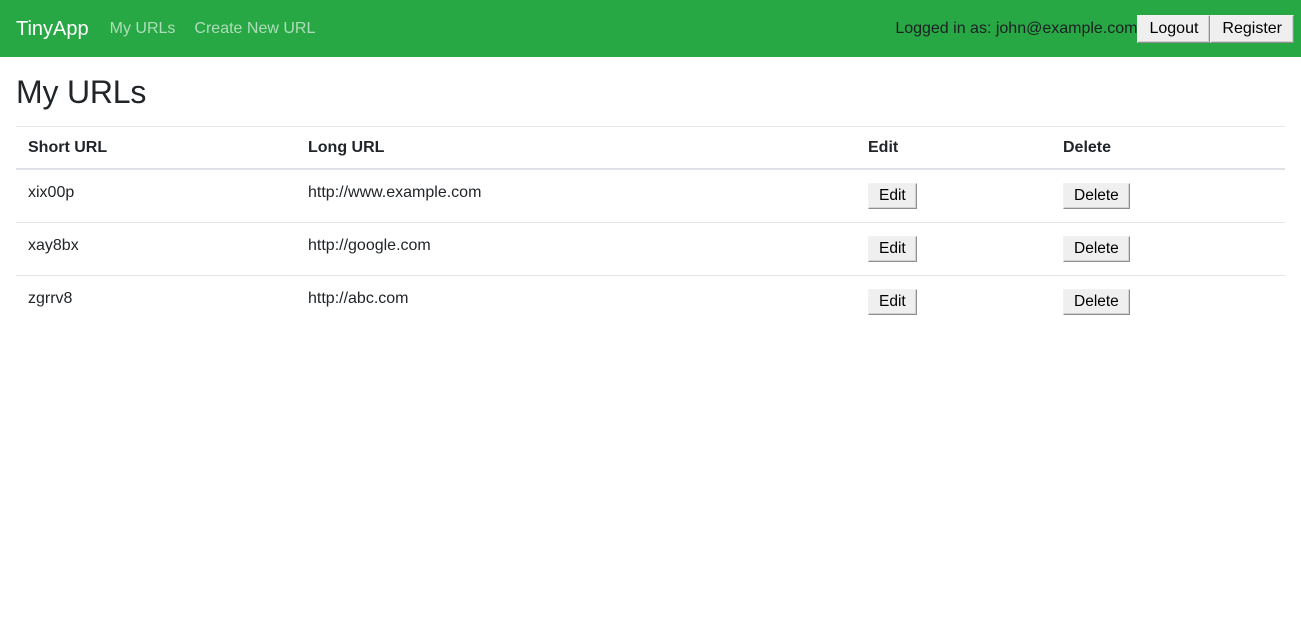  I want to click on cell-short-url: xix00p, so click(156, 196).